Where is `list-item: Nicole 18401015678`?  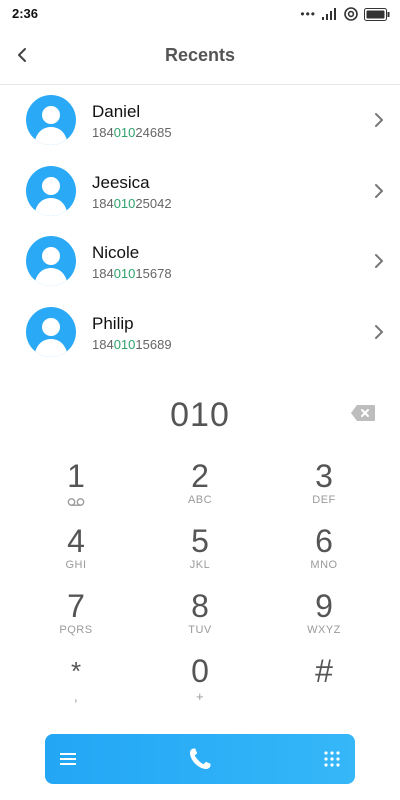
list-item: Nicole 18401015678 is located at coordinates (200, 261).